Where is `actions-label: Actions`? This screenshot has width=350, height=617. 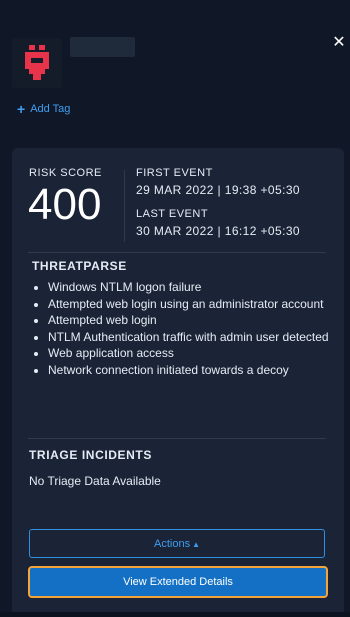
actions-label: Actions is located at coordinates (172, 544).